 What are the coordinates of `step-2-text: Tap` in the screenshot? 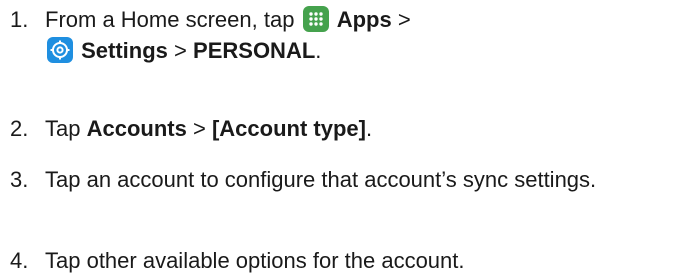 It's located at (63, 128).